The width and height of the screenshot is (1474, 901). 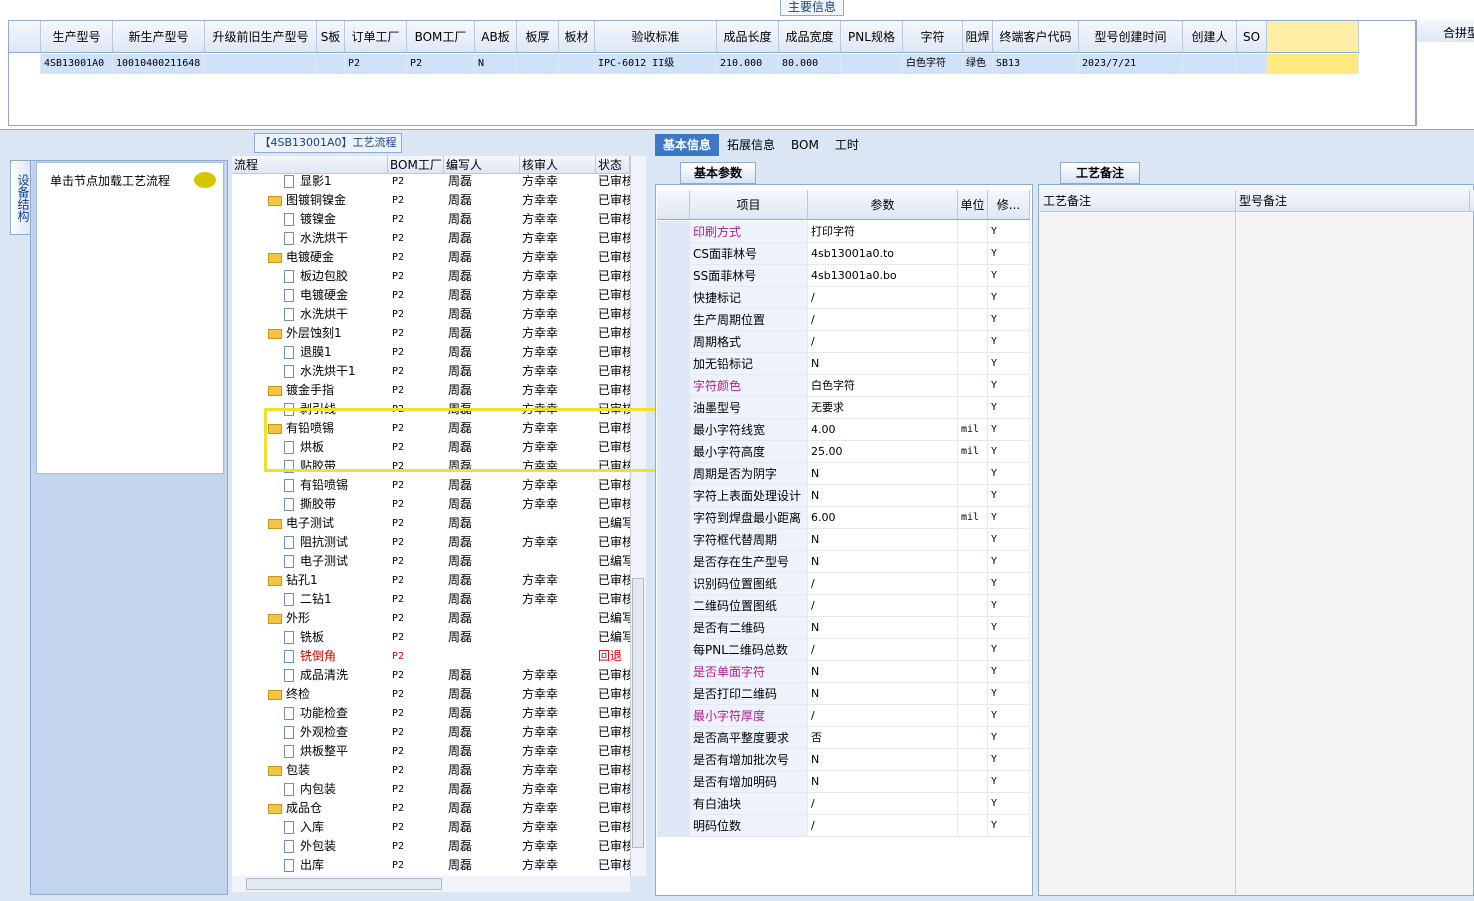 I want to click on param-row: 加无铅标记 N Y, so click(x=843, y=364).